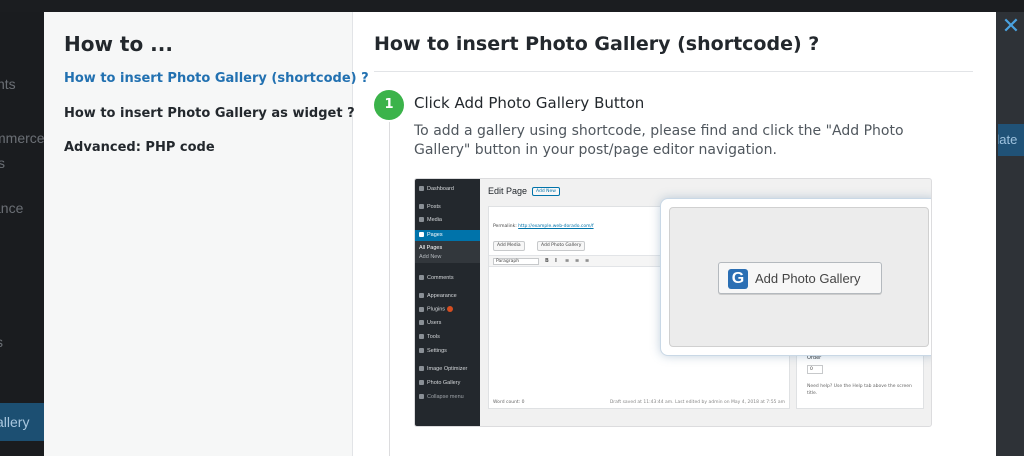 Image resolution: width=1024 pixels, height=456 pixels. What do you see at coordinates (209, 113) in the screenshot?
I see `nav-link-widget: How to insert Photo Gallery as widget ?` at bounding box center [209, 113].